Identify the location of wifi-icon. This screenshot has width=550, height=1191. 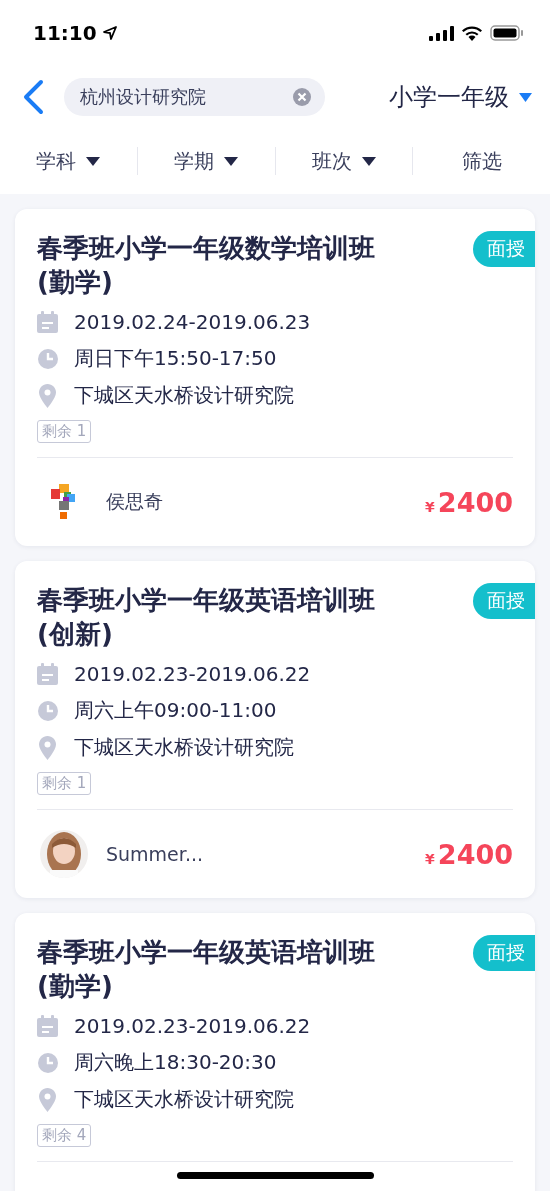
(472, 33).